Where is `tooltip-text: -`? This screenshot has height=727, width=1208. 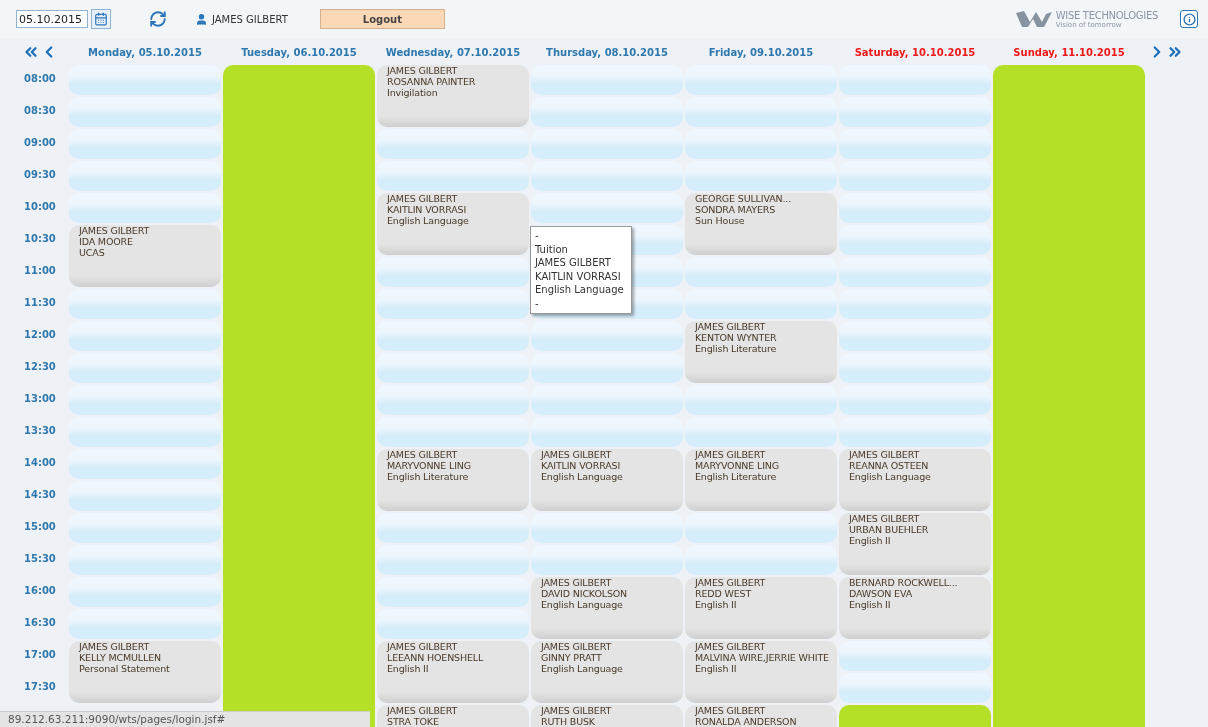 tooltip-text: - is located at coordinates (537, 236).